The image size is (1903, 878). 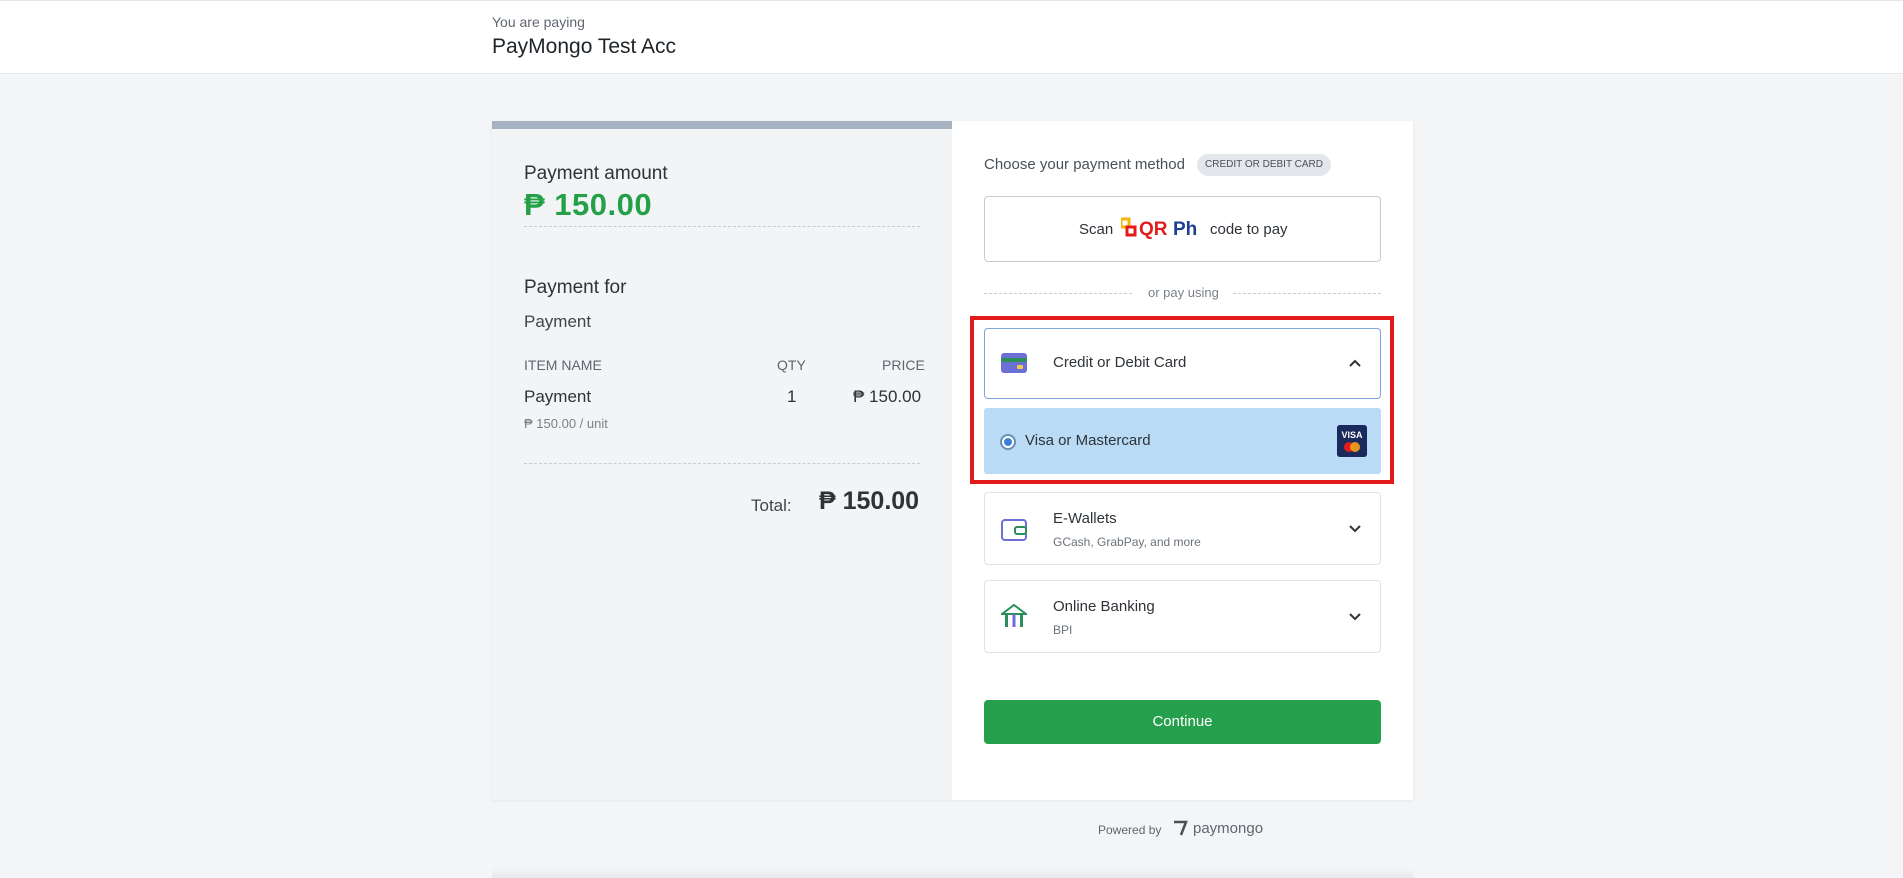 I want to click on powered-by-label: Powered by, so click(x=1130, y=830).